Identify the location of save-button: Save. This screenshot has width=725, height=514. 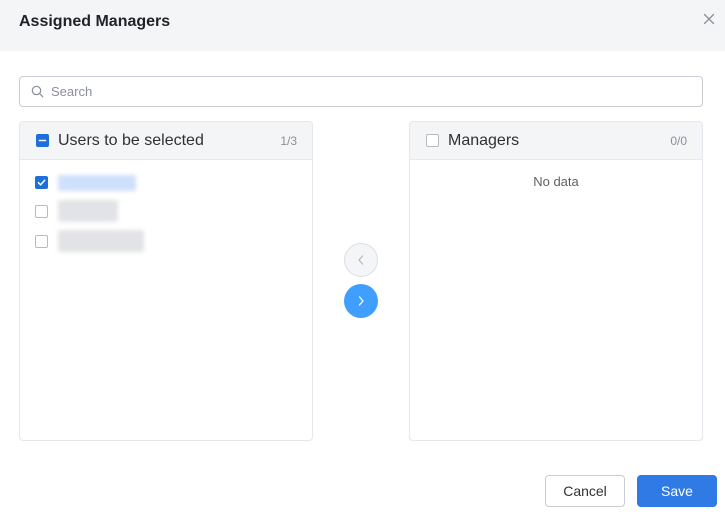
(677, 491).